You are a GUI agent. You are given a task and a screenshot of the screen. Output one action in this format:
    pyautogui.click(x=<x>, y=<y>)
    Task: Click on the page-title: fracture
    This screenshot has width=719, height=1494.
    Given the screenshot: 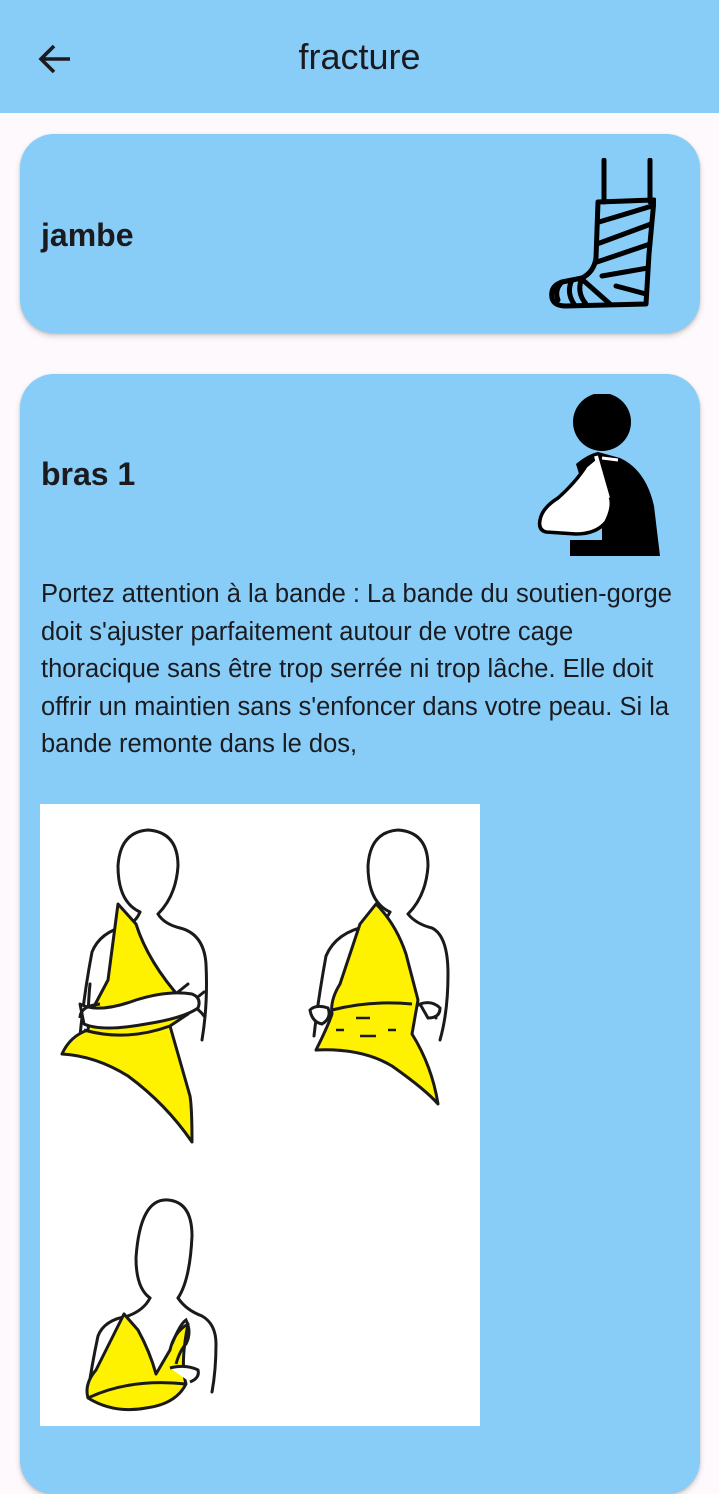 What is the action you would take?
    pyautogui.click(x=359, y=56)
    